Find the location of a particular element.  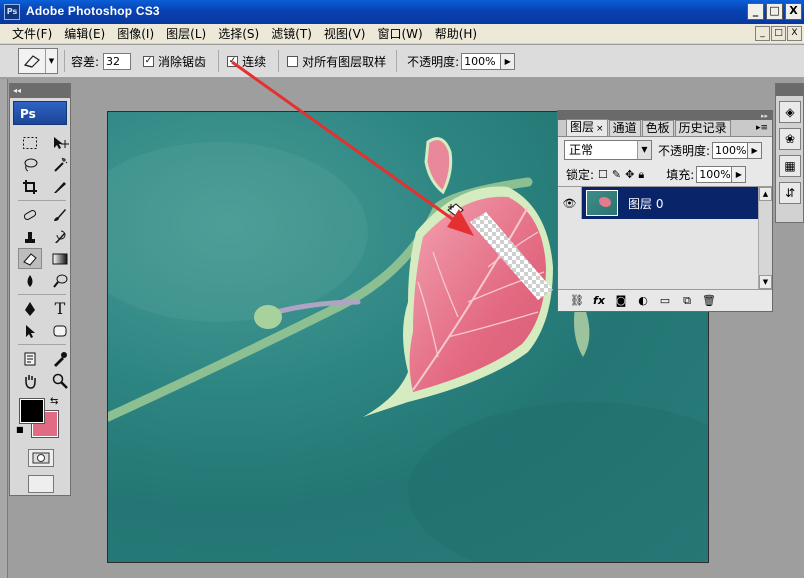

healing-brush-icon is located at coordinates (30, 214).